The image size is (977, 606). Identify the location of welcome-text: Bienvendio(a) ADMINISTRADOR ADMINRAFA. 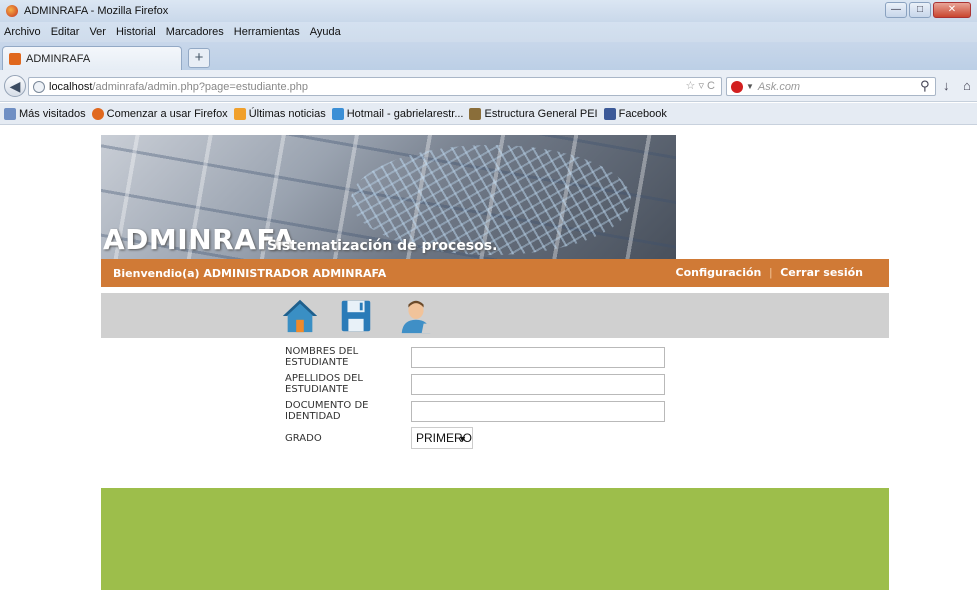
(250, 273).